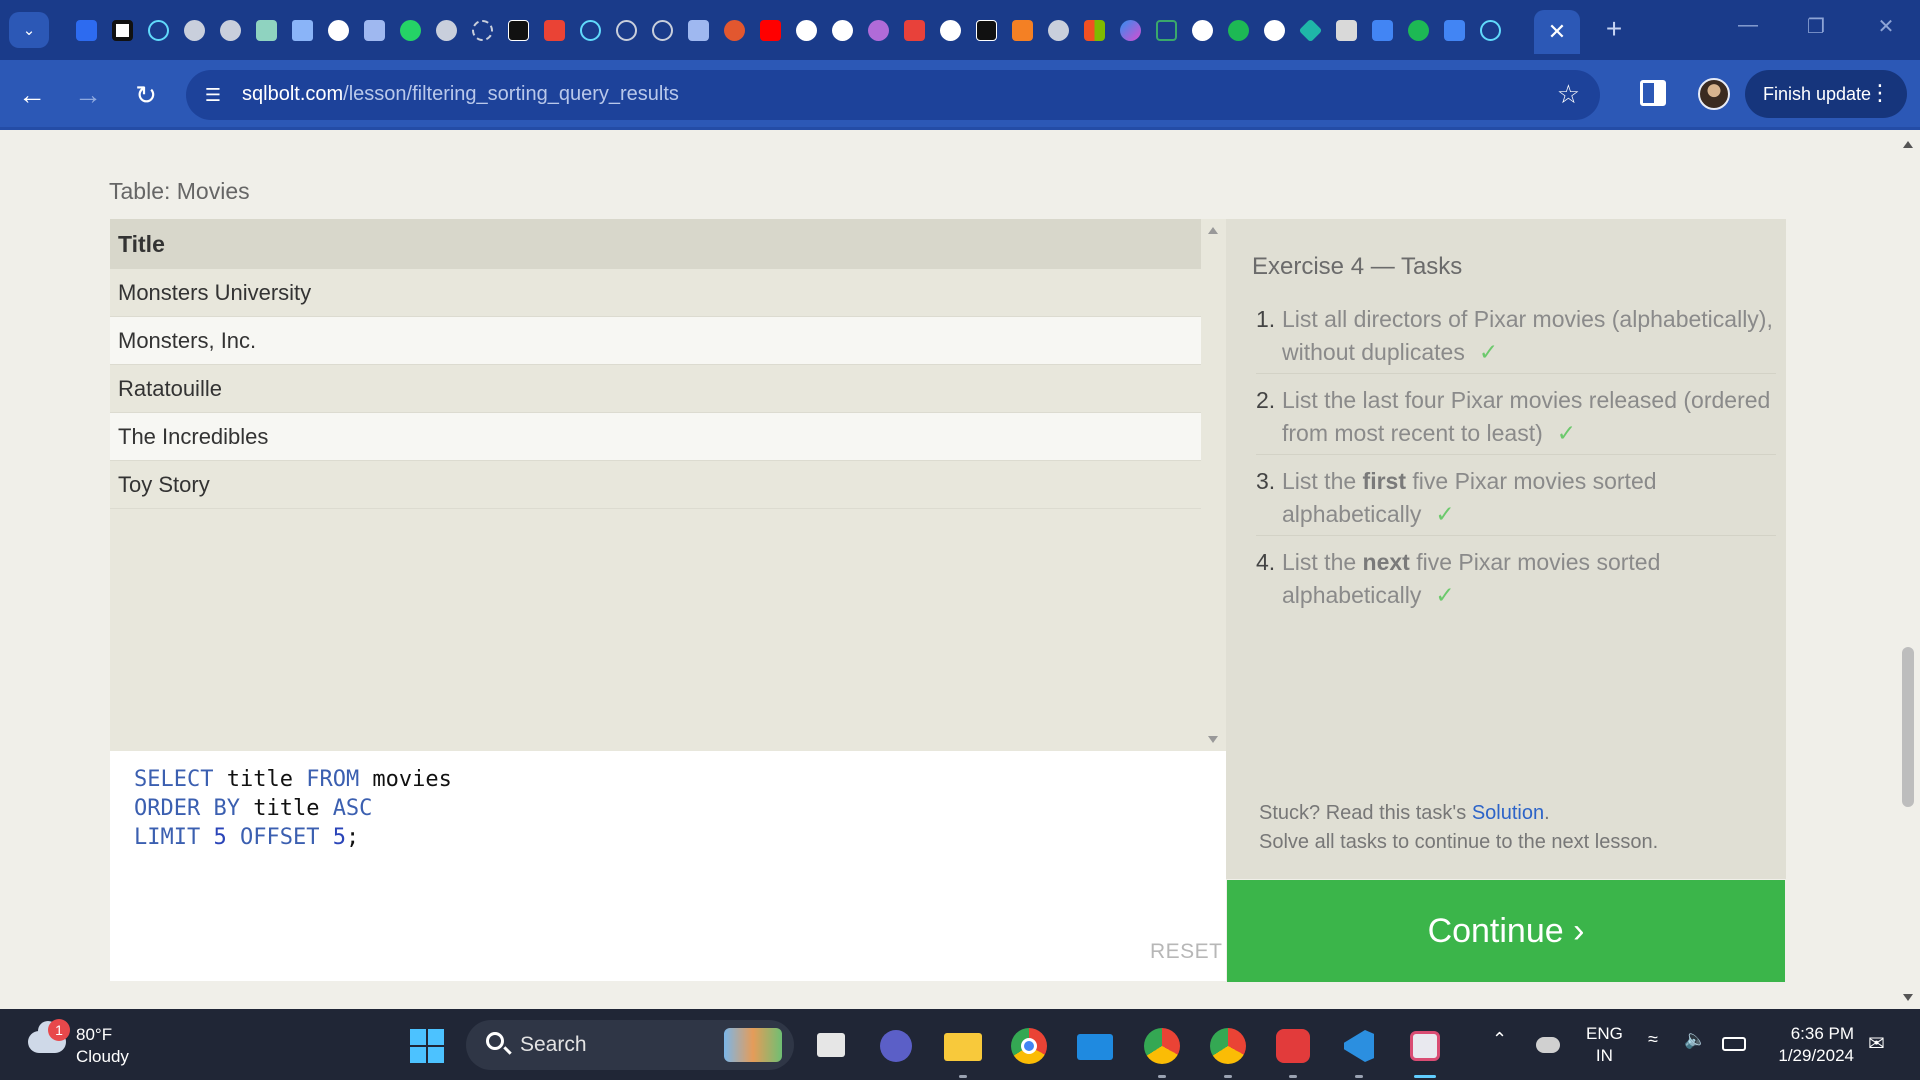 This screenshot has width=1920, height=1080. I want to click on wifi-icon: ≈, so click(1653, 1039).